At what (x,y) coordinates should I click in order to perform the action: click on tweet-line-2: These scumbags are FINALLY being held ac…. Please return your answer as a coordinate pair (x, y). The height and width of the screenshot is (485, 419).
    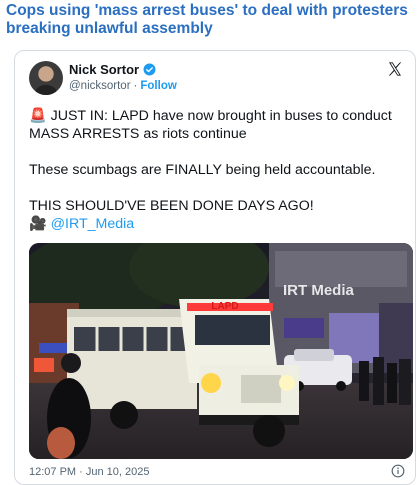
    Looking at the image, I should click on (202, 170).